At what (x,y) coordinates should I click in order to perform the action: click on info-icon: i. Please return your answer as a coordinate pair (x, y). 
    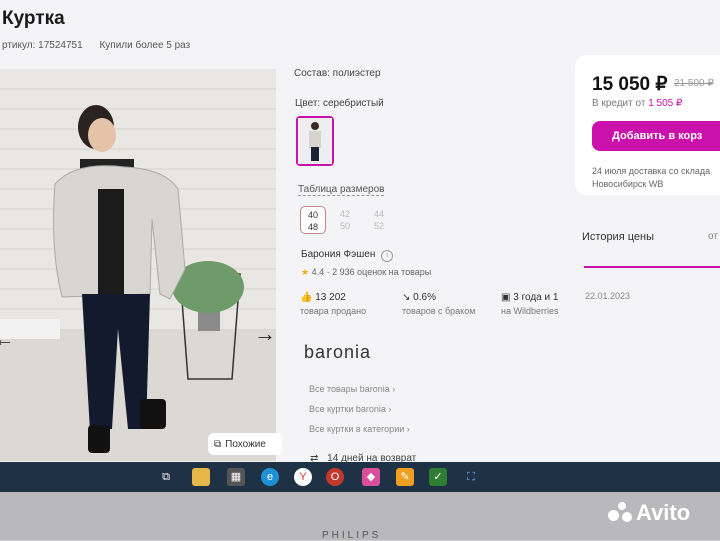
    Looking at the image, I should click on (387, 256).